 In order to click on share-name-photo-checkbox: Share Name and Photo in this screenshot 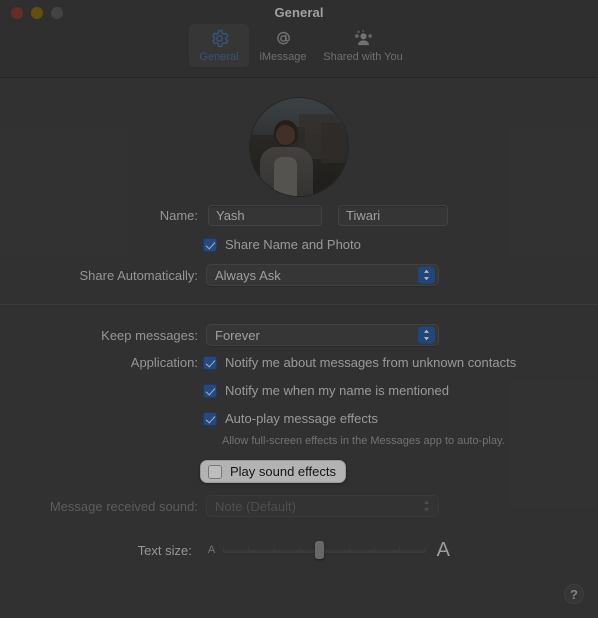, I will do `click(282, 244)`.